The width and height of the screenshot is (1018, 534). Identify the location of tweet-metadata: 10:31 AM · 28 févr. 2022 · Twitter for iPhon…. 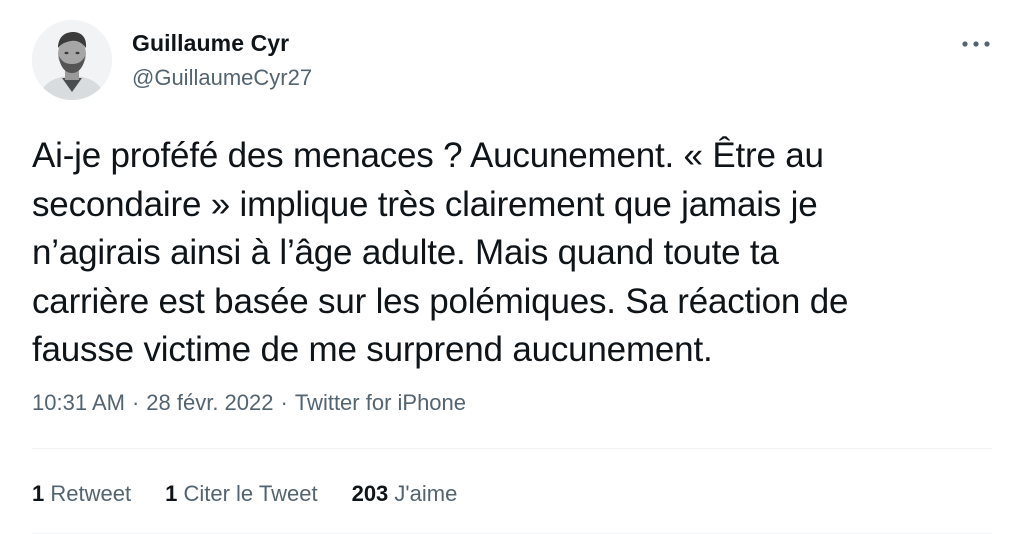
(249, 403).